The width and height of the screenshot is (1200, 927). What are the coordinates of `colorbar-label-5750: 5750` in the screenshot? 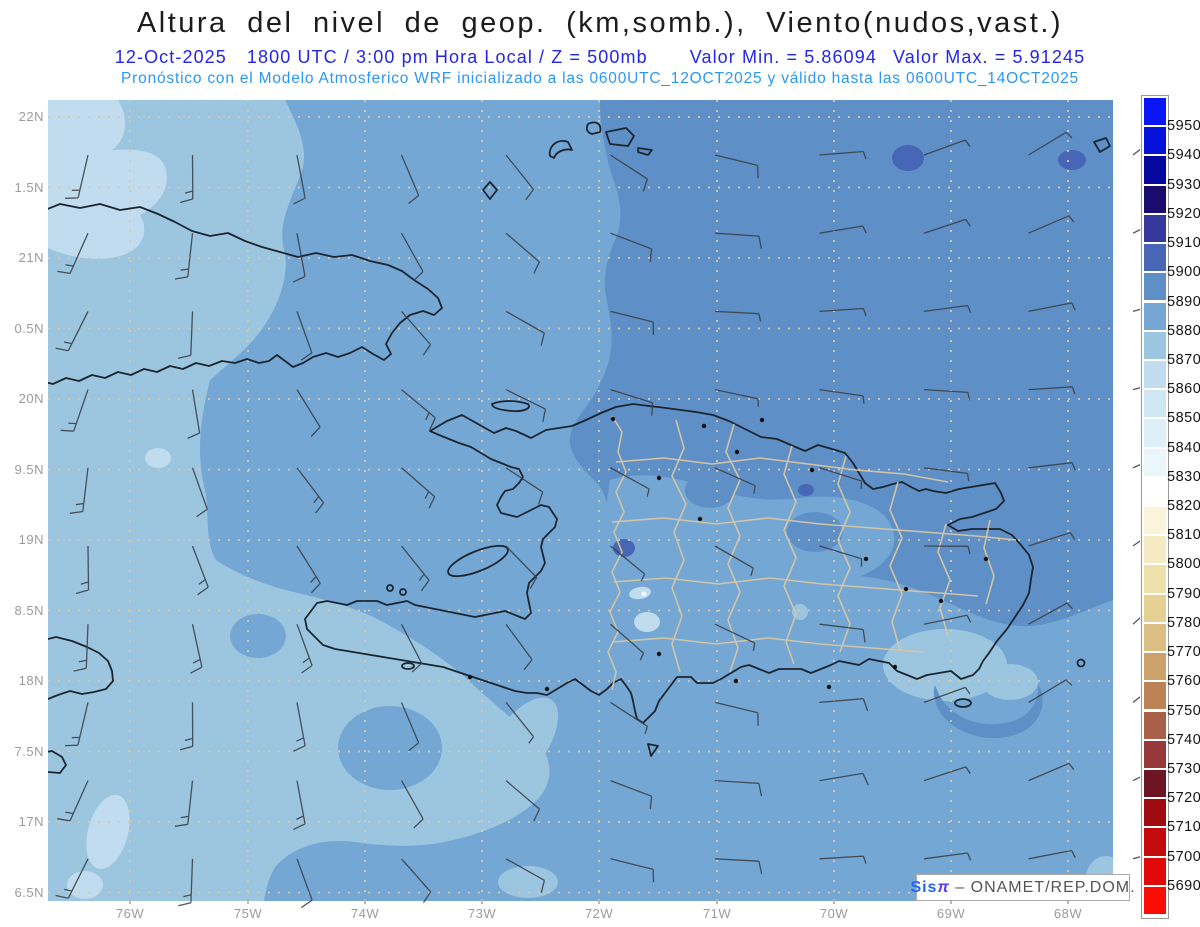 It's located at (1183, 710).